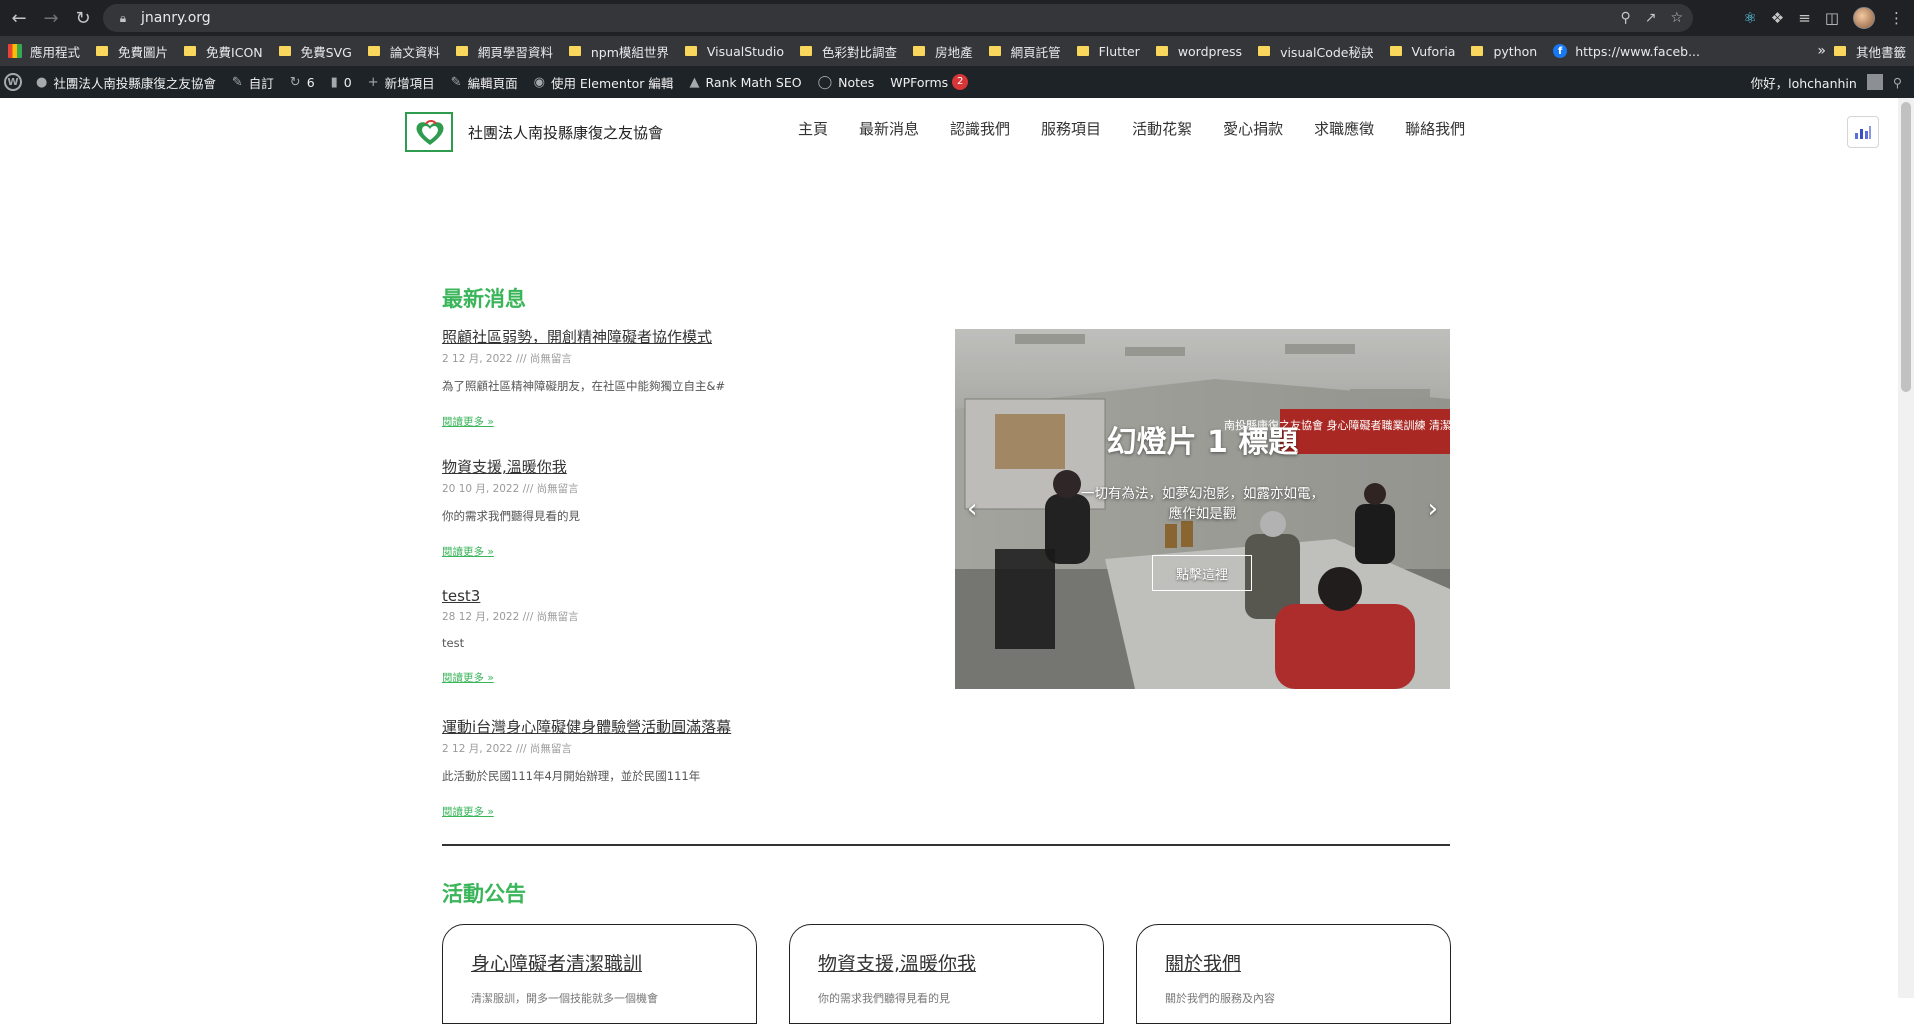 Image resolution: width=1914 pixels, height=1024 pixels. What do you see at coordinates (253, 82) in the screenshot?
I see `wp-customize: ✎ 自訂` at bounding box center [253, 82].